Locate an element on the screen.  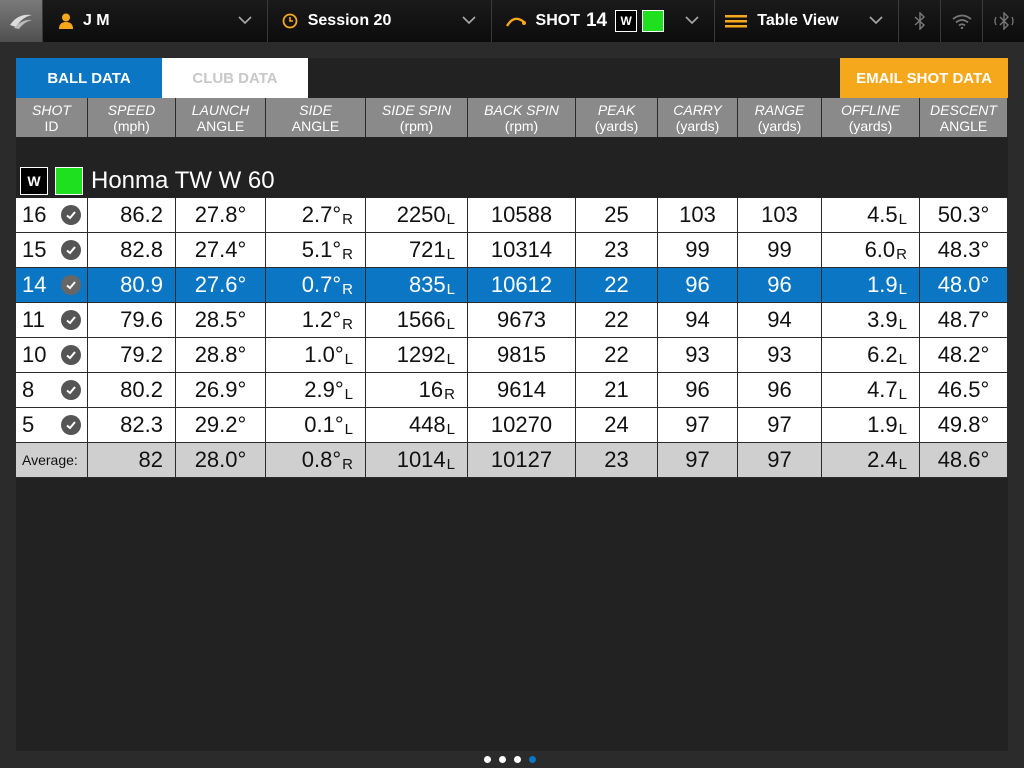
table-cell: 23 is located at coordinates (617, 460).